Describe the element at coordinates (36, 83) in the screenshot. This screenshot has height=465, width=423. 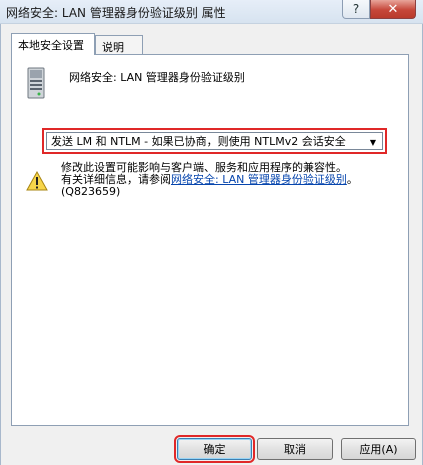
I see `server-icon` at that location.